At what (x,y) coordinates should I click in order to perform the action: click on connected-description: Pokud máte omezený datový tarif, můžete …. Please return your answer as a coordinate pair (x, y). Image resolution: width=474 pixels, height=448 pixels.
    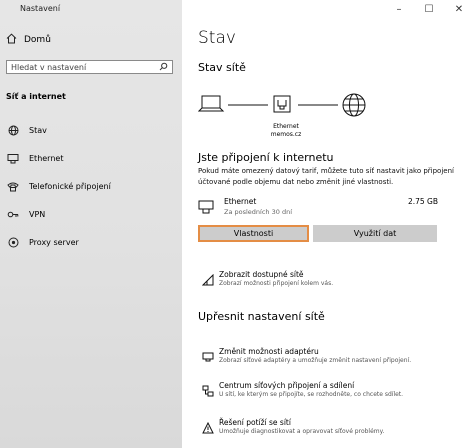
    Looking at the image, I should click on (326, 176).